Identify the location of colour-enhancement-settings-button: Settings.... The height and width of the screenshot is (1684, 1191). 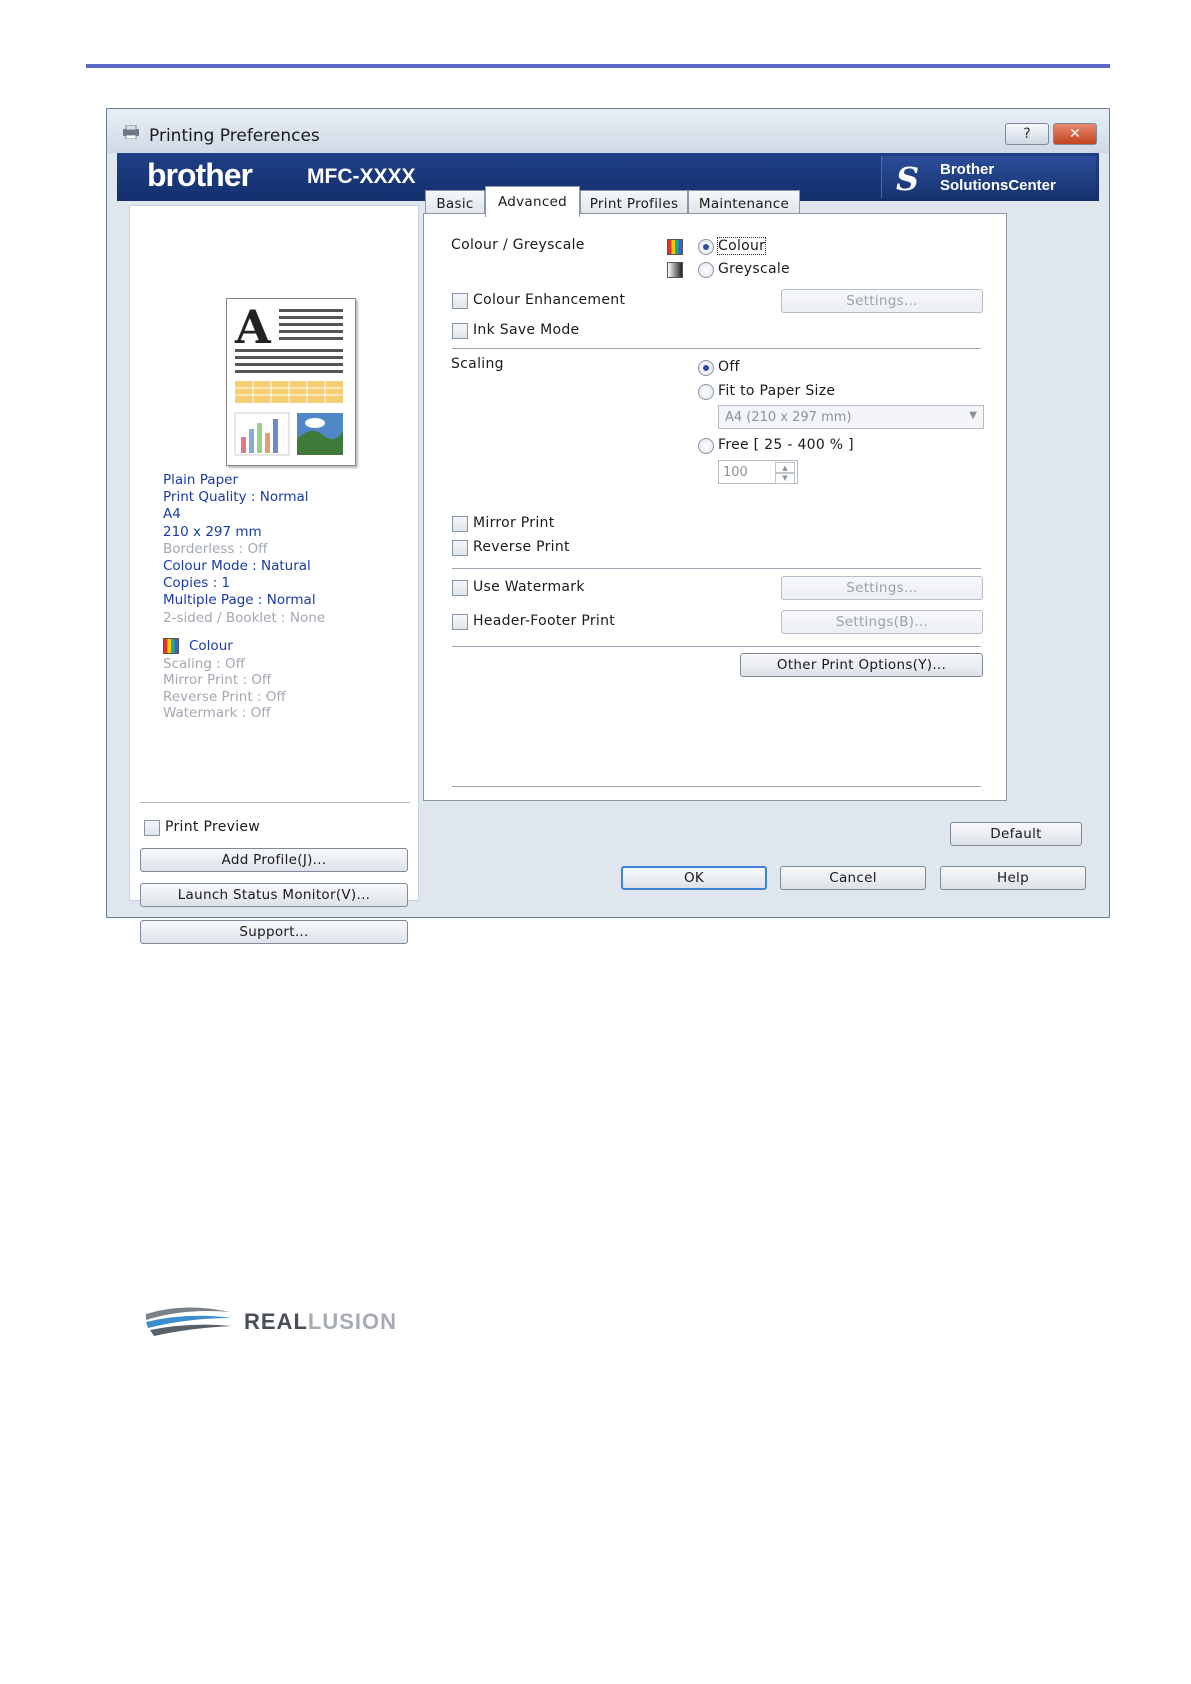
(882, 301).